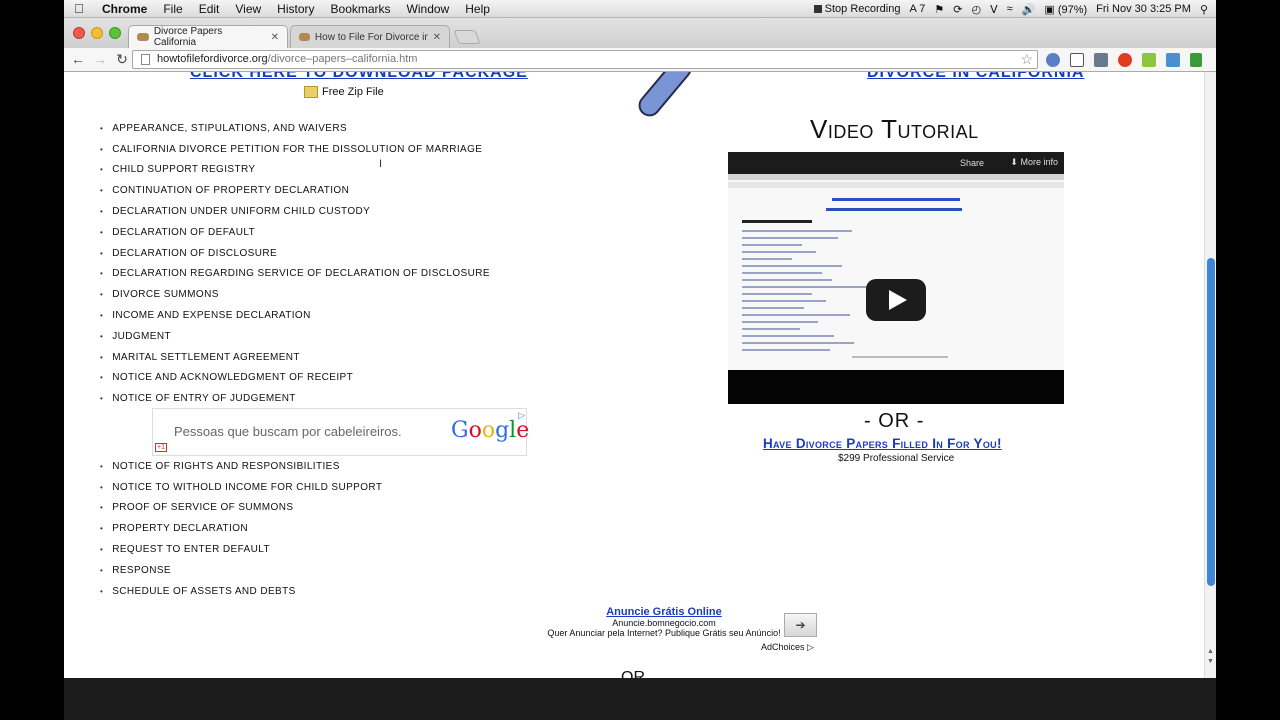 This screenshot has height=720, width=1280. I want to click on share-button: Share, so click(972, 163).